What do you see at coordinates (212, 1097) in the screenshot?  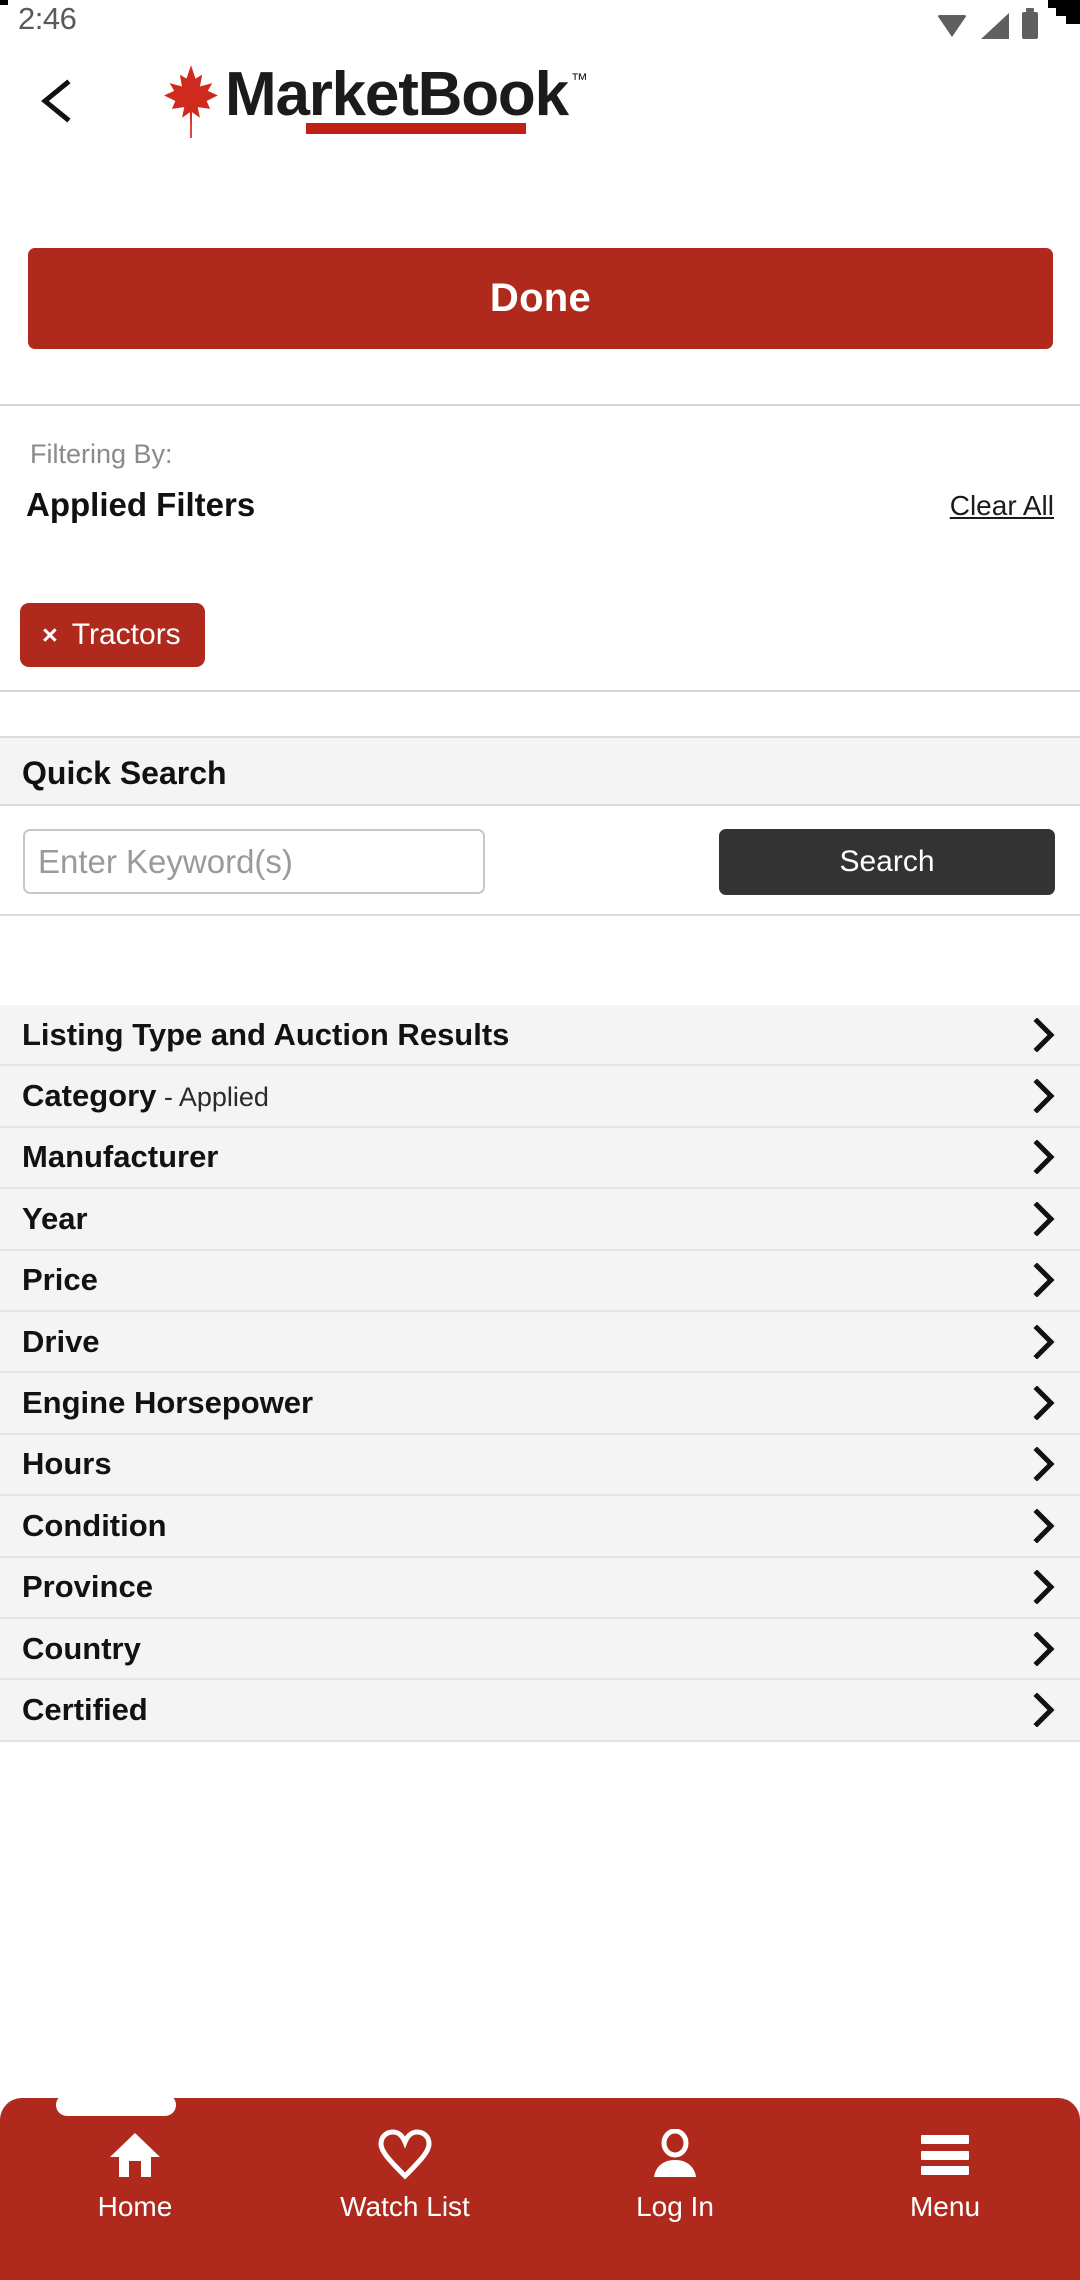 I see `filter-row-status: - Applied` at bounding box center [212, 1097].